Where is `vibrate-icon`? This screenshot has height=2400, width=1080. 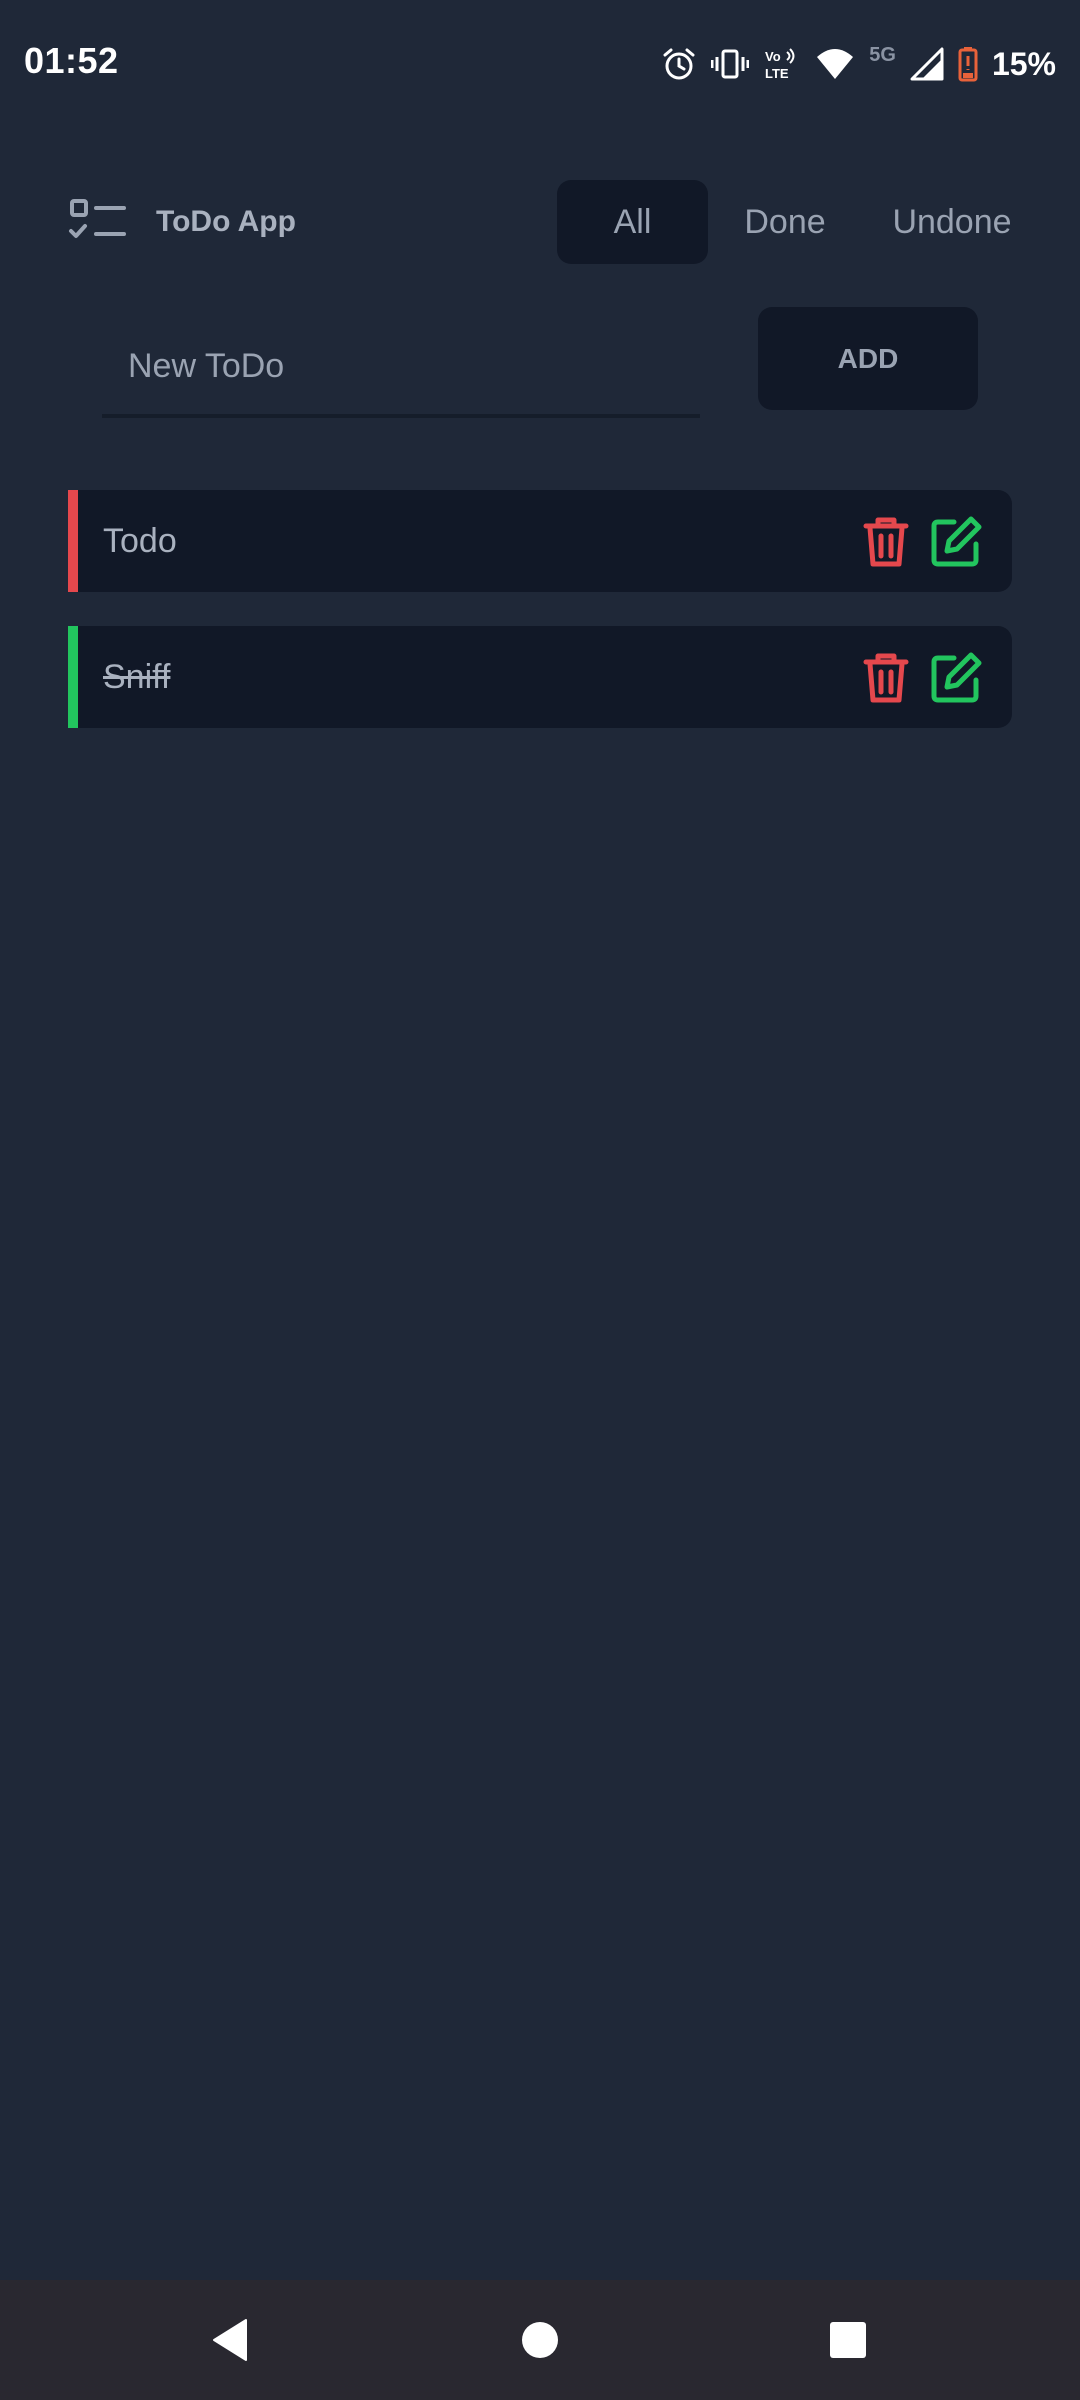
vibrate-icon is located at coordinates (730, 64).